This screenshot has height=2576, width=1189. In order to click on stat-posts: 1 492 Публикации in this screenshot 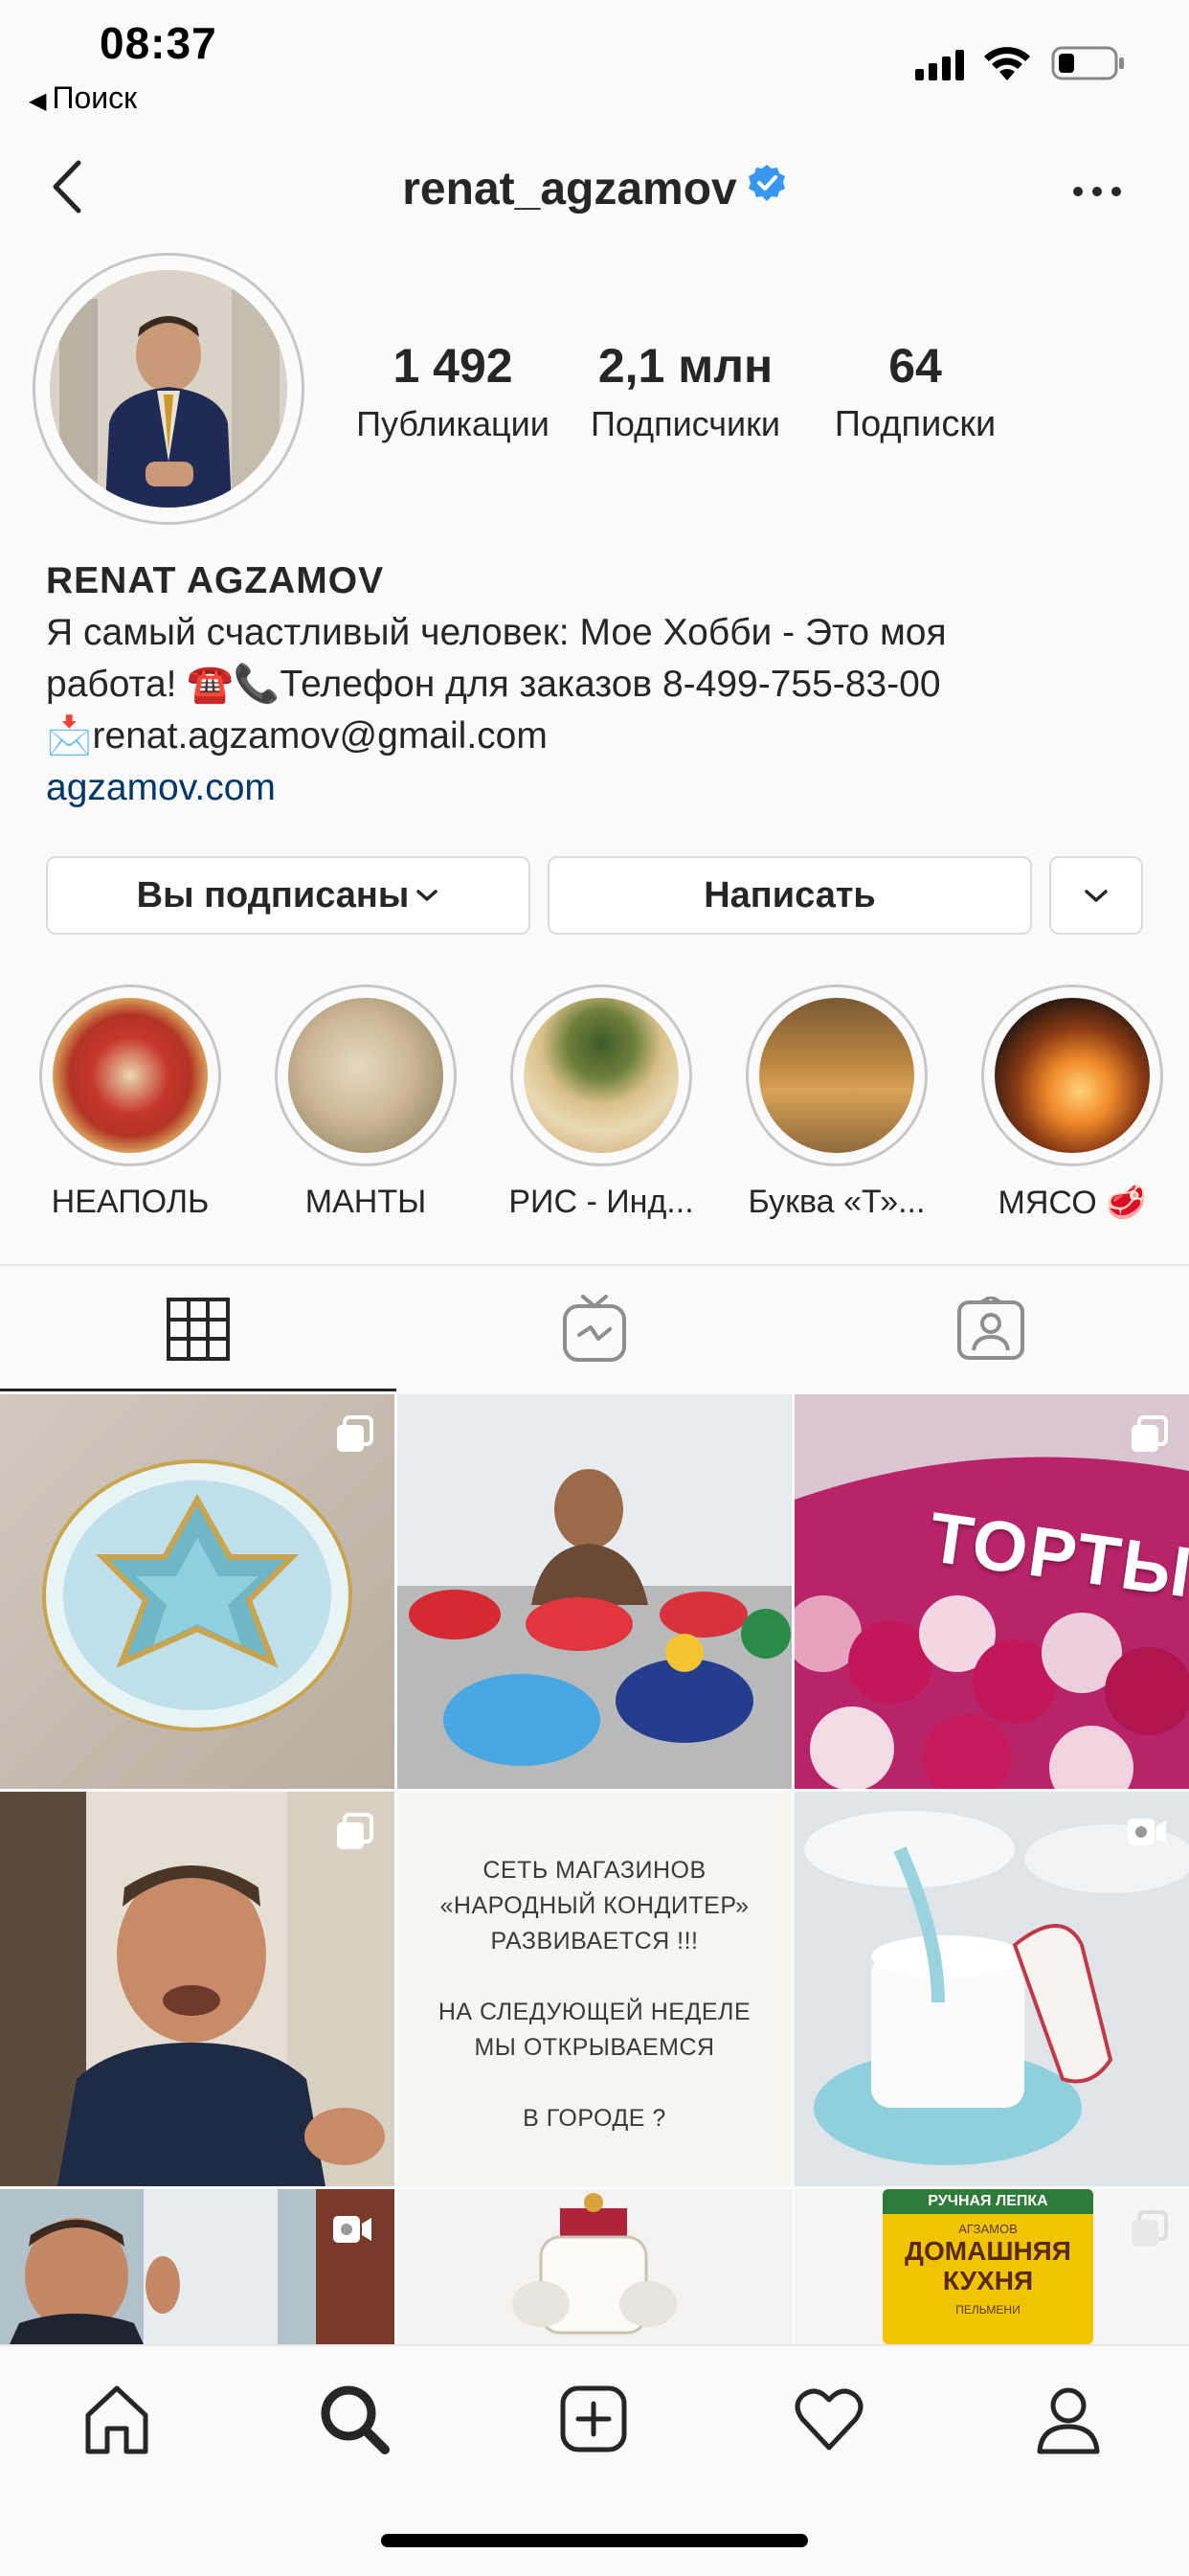, I will do `click(452, 391)`.